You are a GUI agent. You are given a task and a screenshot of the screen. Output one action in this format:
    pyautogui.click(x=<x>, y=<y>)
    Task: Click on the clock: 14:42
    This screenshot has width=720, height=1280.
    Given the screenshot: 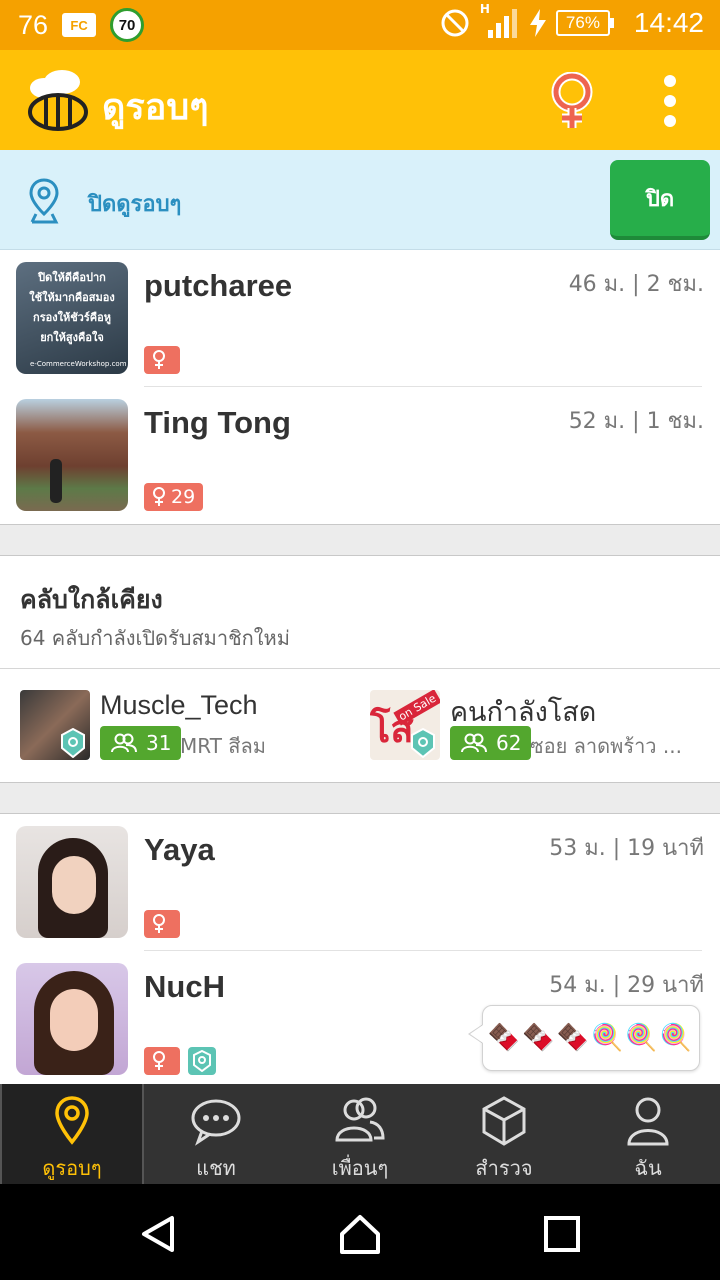 What is the action you would take?
    pyautogui.click(x=668, y=22)
    